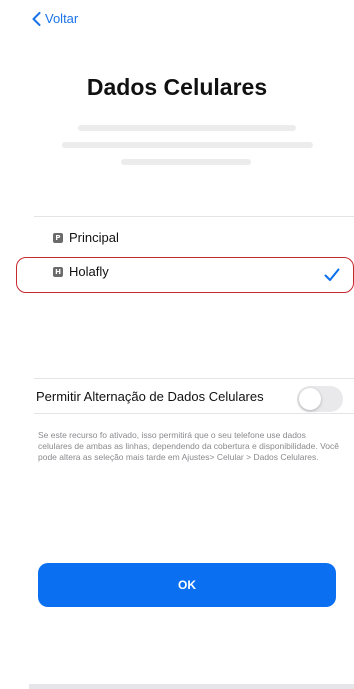 This screenshot has height=689, width=354. What do you see at coordinates (150, 396) in the screenshot?
I see `data-switching-label: Permitir Alternação de Dados Celulares` at bounding box center [150, 396].